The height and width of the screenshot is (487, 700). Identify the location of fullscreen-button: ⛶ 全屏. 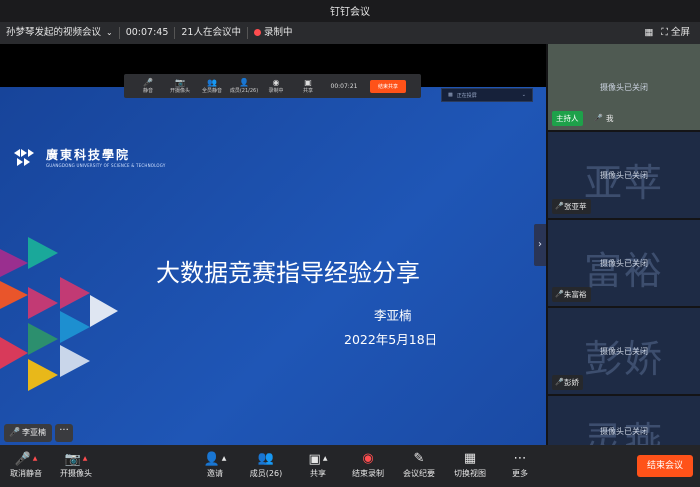
(675, 33).